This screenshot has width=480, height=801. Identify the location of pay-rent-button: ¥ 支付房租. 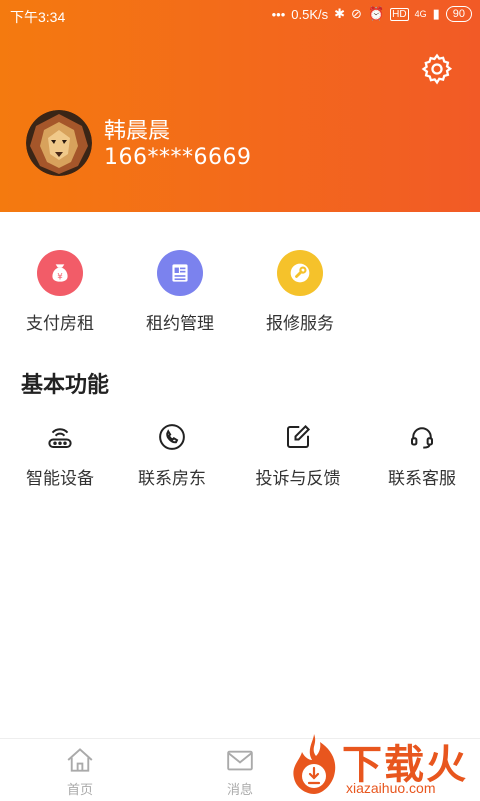
(60, 286).